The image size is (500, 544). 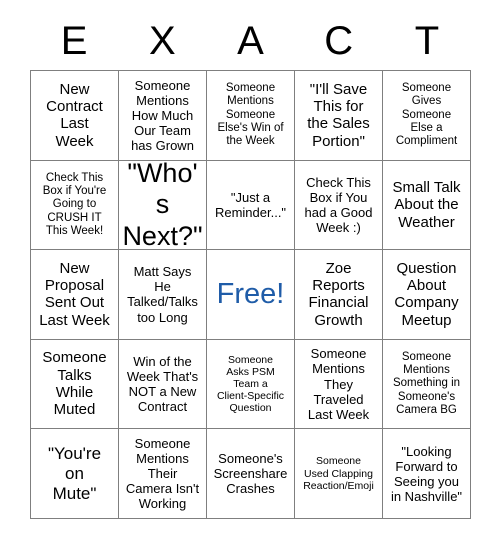 I want to click on bingo-cell-r3c5: Question About Company Meetup, so click(x=427, y=295).